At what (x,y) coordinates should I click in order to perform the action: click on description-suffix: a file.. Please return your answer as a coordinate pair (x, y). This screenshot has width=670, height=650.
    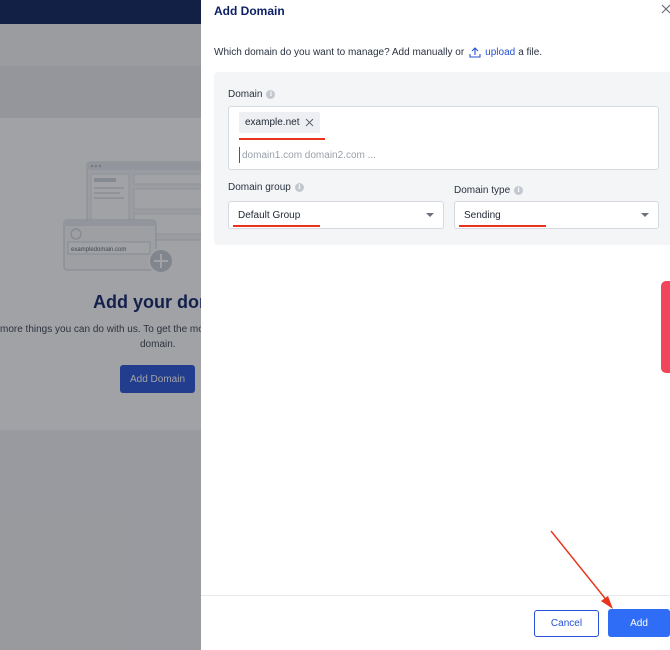
    Looking at the image, I should click on (530, 52).